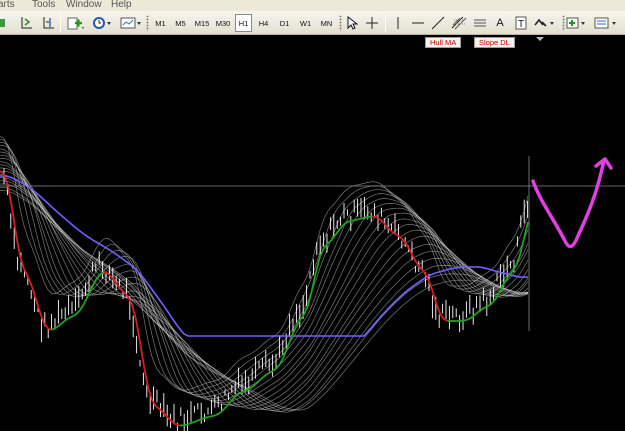 Image resolution: width=625 pixels, height=431 pixels. I want to click on cursor-icon, so click(352, 23).